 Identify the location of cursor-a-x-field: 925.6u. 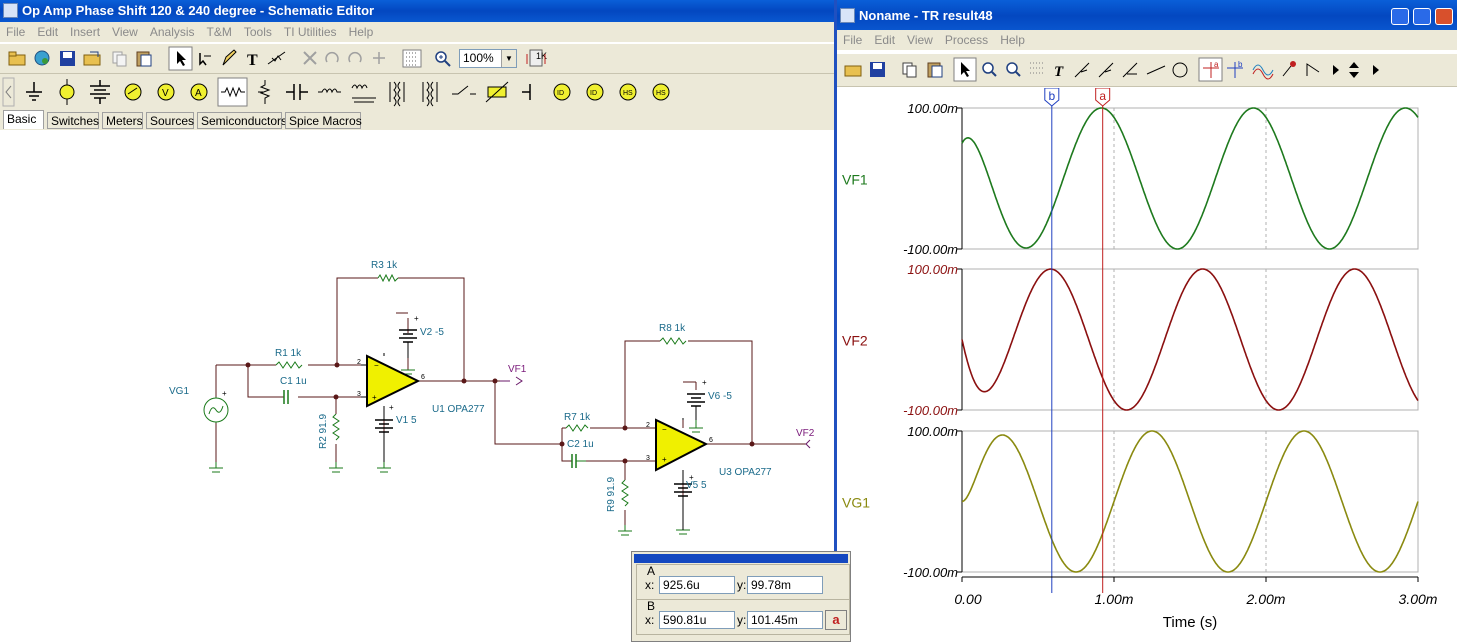
(697, 585).